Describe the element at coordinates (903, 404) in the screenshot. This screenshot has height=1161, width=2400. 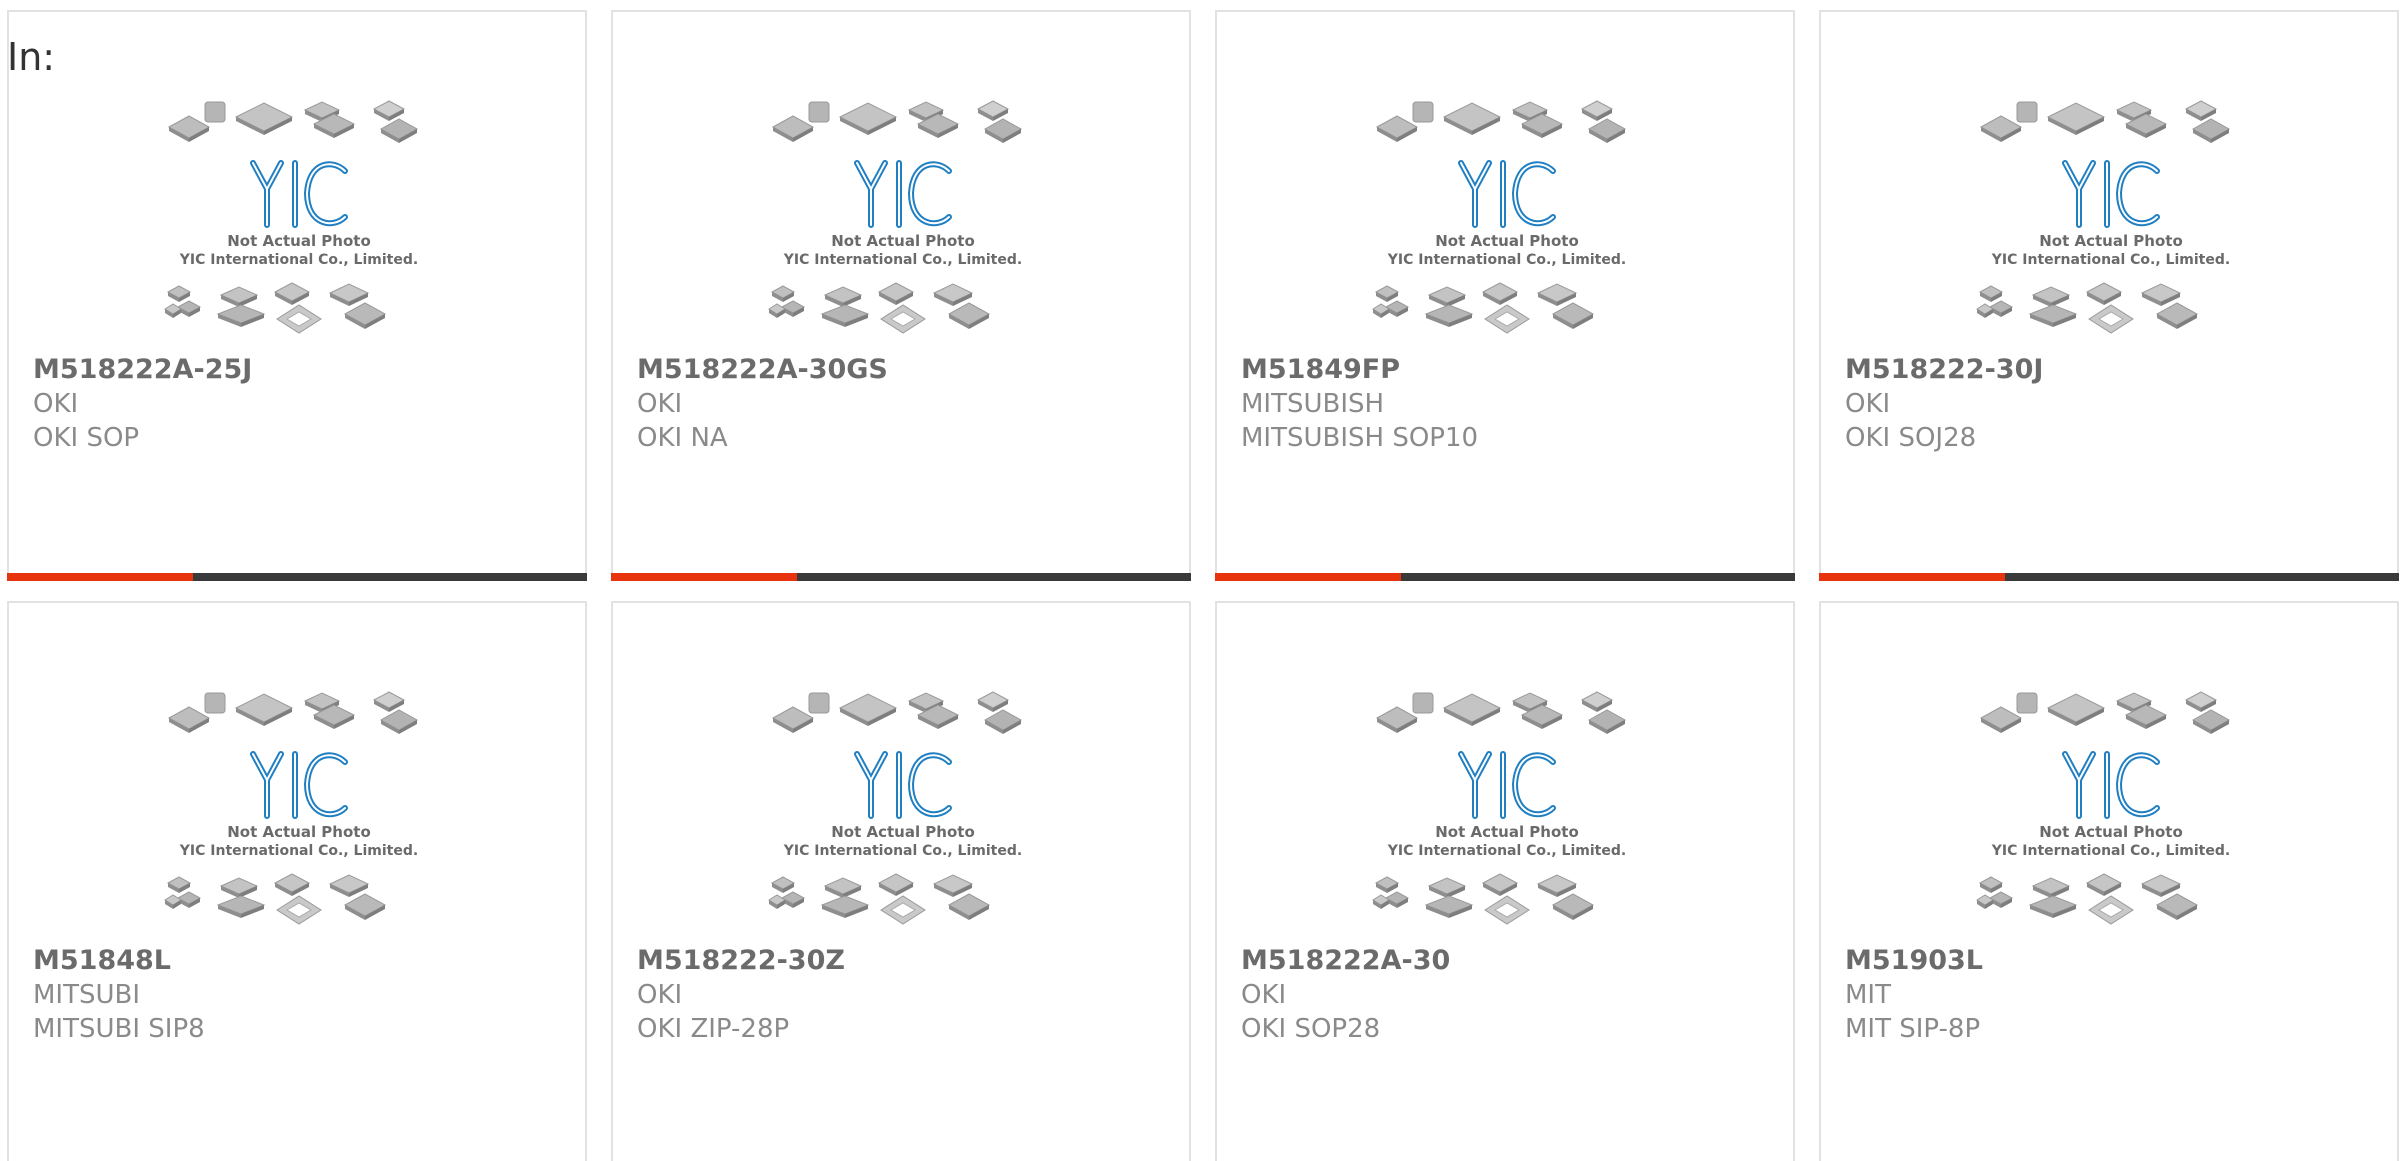
I see `product-info: M518222A-30GS OKI OKI NA` at that location.